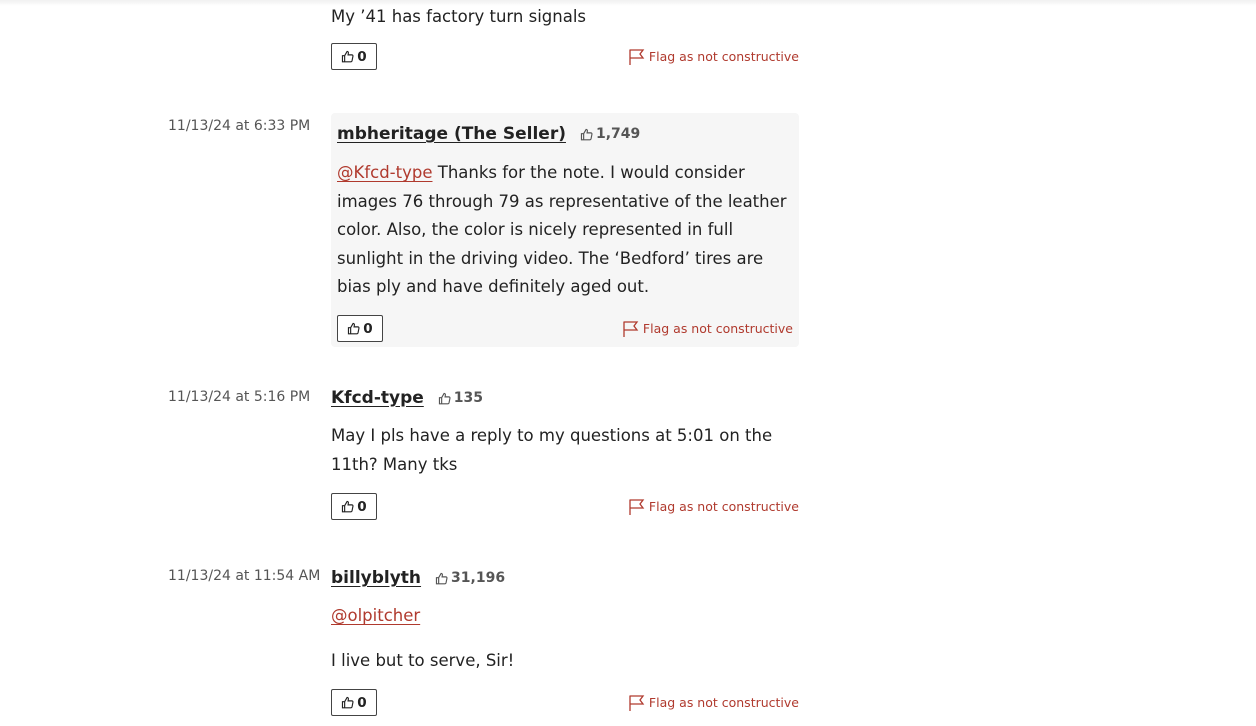  I want to click on author-link: billyblyth, so click(376, 578).